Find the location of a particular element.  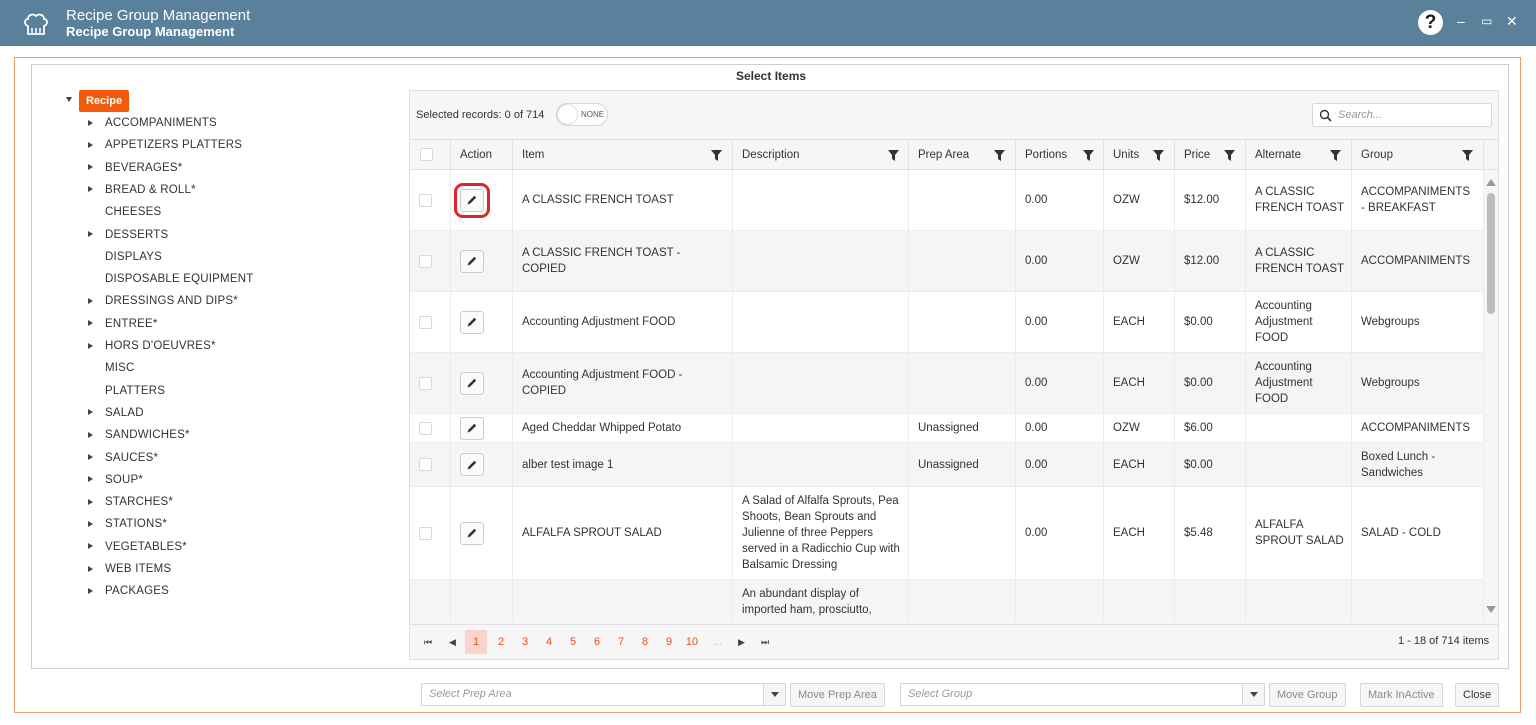

page-number: 4 is located at coordinates (549, 642).